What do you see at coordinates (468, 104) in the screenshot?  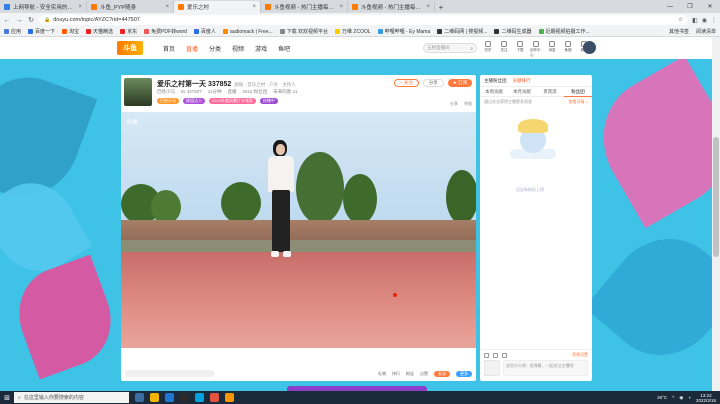 I see `report-link: 举报` at bounding box center [468, 104].